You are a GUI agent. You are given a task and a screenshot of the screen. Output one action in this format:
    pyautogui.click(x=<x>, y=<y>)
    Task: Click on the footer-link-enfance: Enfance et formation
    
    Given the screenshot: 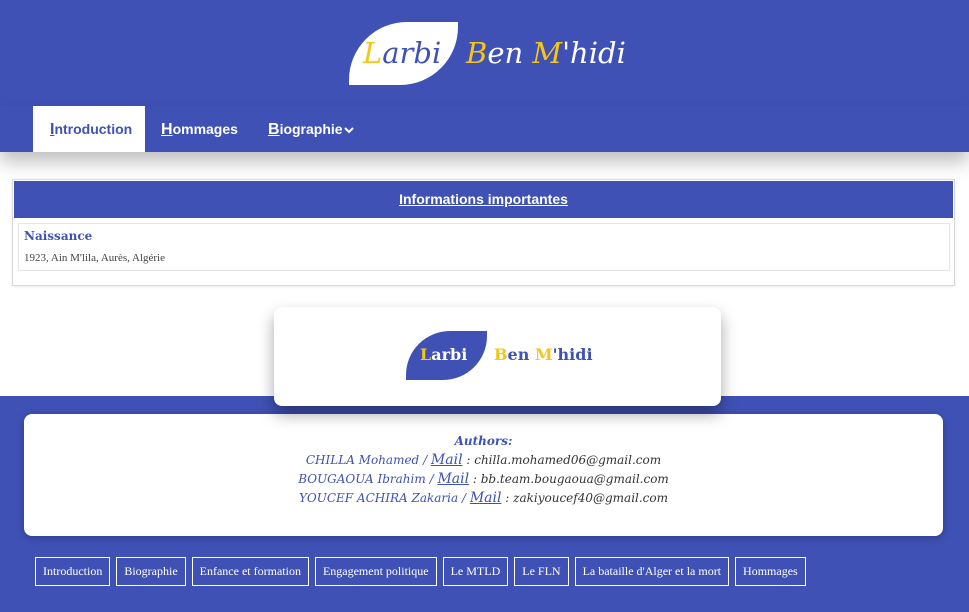 What is the action you would take?
    pyautogui.click(x=250, y=571)
    